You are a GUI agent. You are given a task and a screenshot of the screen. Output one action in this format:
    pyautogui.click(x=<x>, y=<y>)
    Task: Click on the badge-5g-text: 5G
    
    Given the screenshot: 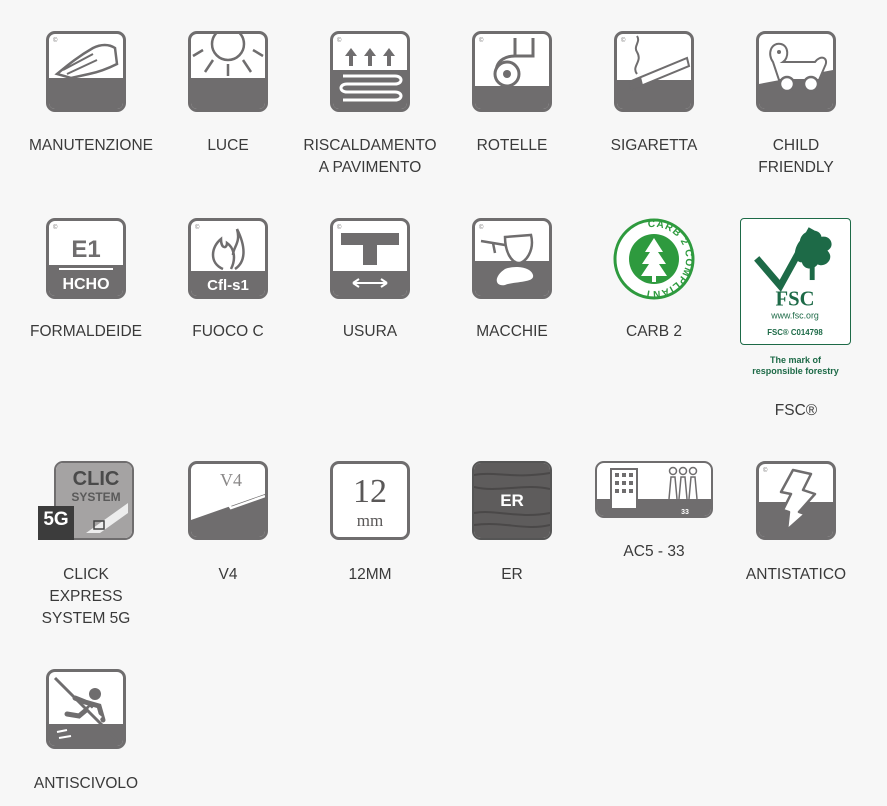 What is the action you would take?
    pyautogui.click(x=56, y=519)
    